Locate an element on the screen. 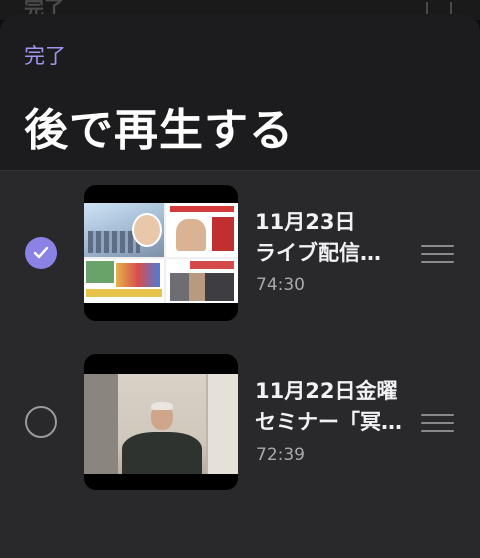 This screenshot has width=480, height=558. checkmark-icon is located at coordinates (41, 252).